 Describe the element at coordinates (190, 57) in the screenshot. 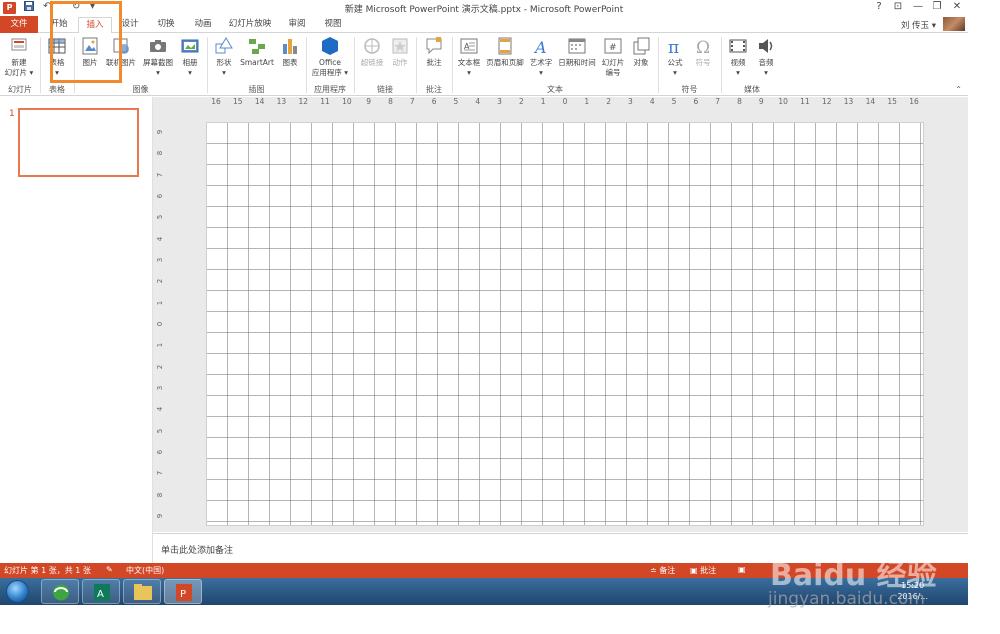

I see `photo-album-button: 相册 ▾` at that location.